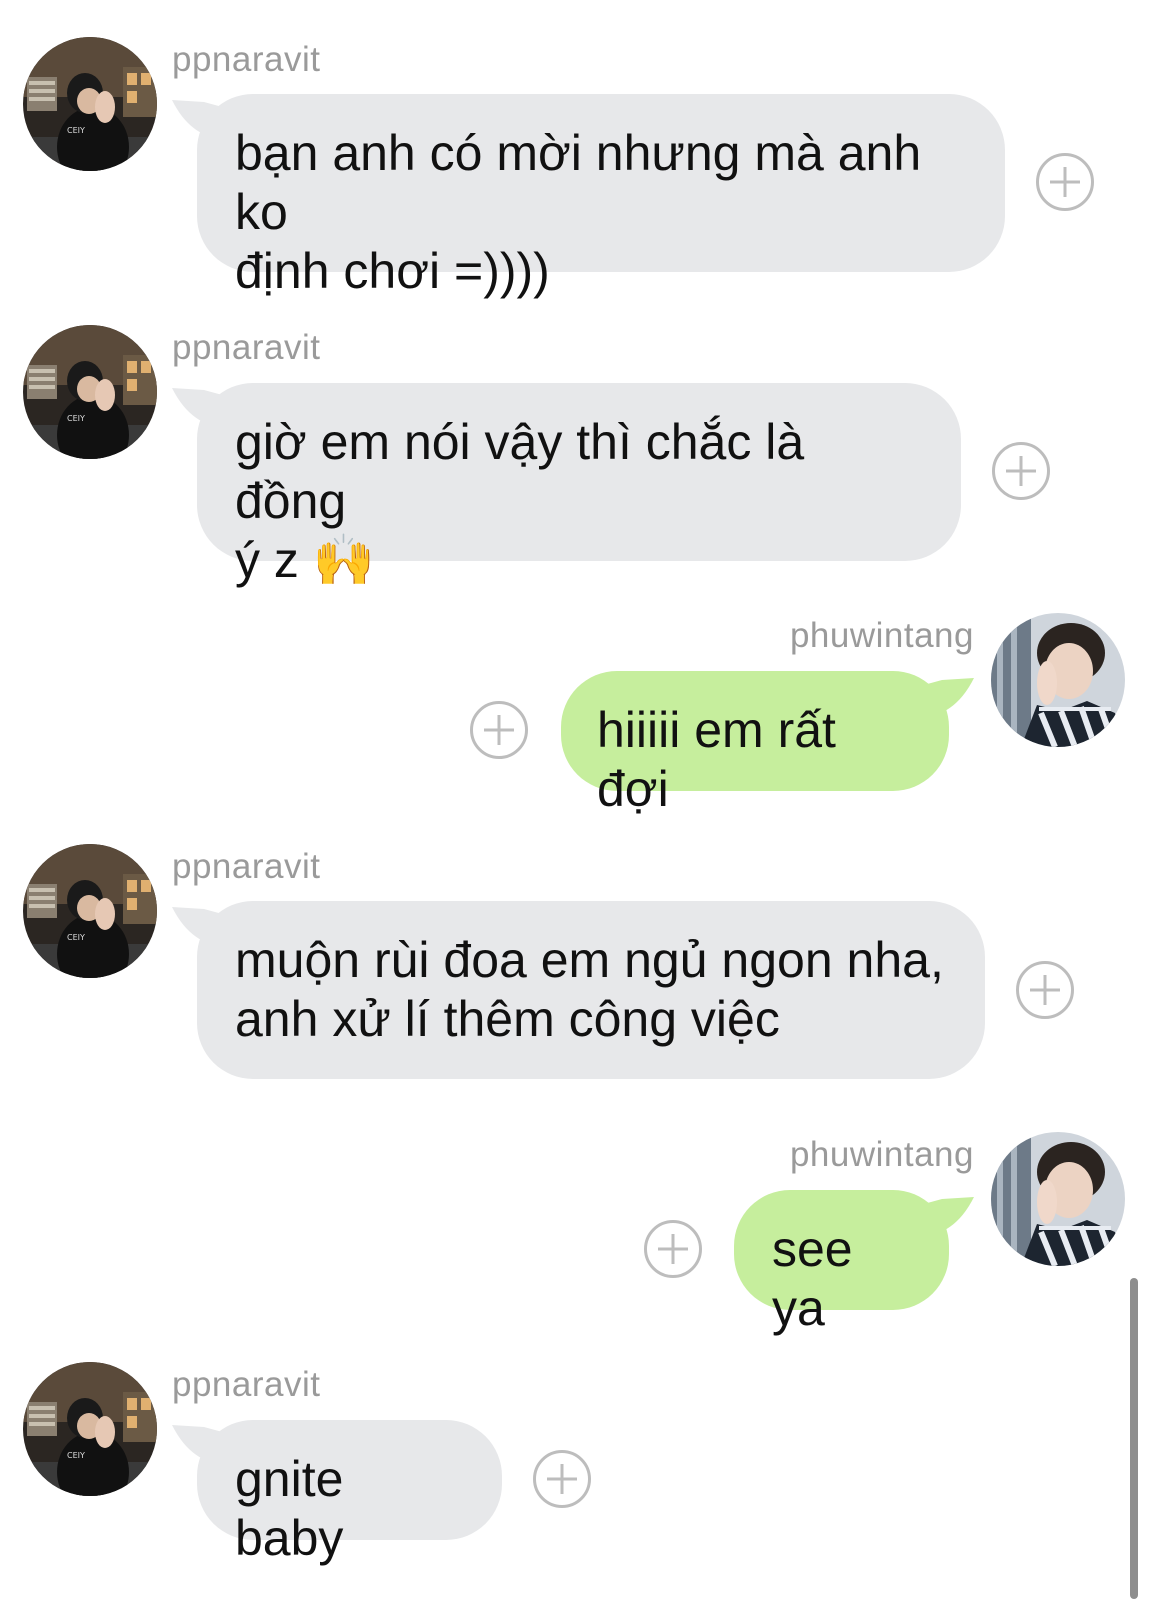  Describe the element at coordinates (755, 744) in the screenshot. I see `message-bubble-outgoing: hiiiii em rất đợi` at that location.